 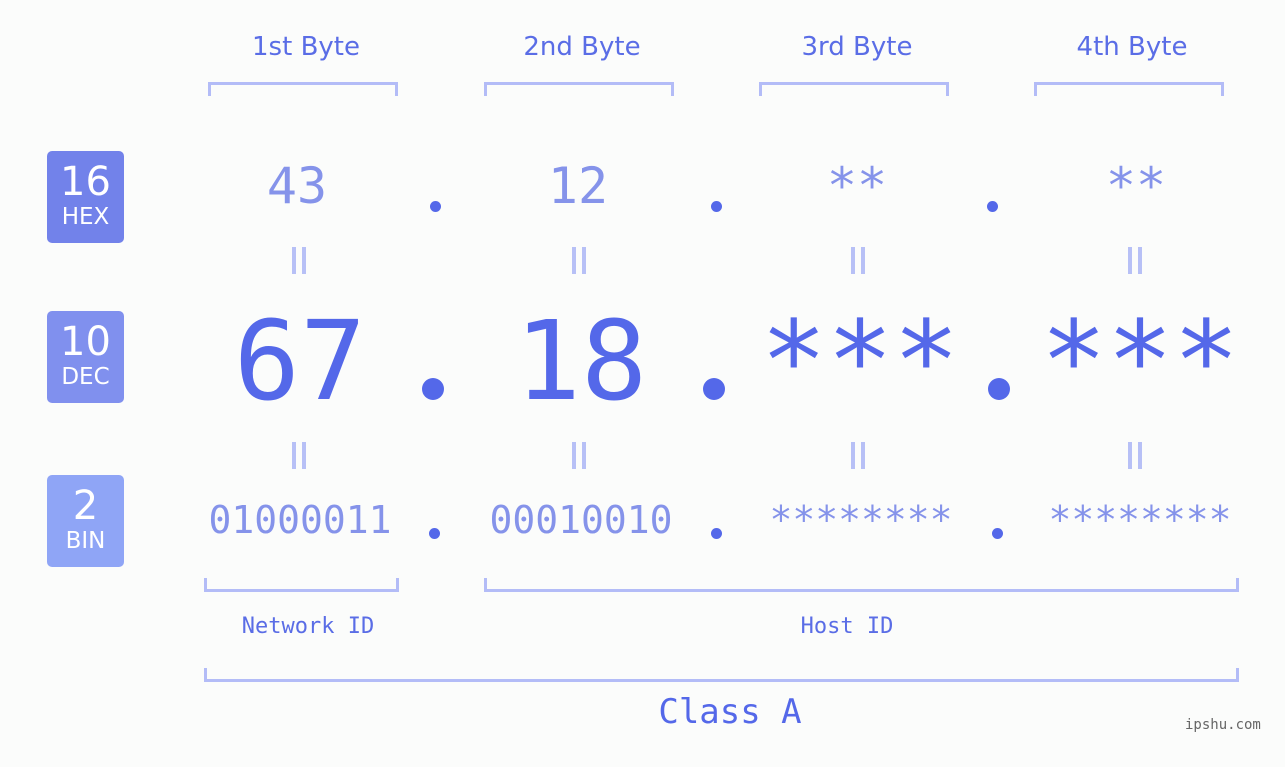 What do you see at coordinates (581, 361) in the screenshot?
I see `dec-byte-2: 18` at bounding box center [581, 361].